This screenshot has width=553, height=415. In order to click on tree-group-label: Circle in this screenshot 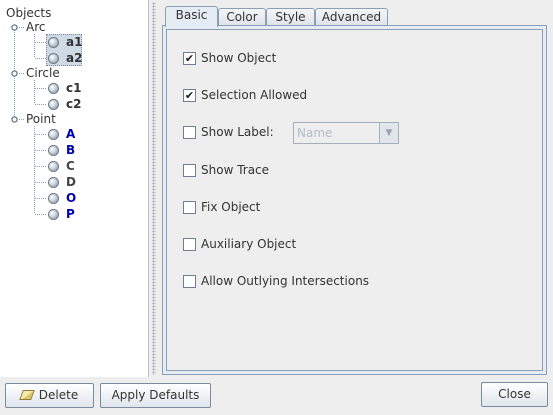, I will do `click(43, 73)`.